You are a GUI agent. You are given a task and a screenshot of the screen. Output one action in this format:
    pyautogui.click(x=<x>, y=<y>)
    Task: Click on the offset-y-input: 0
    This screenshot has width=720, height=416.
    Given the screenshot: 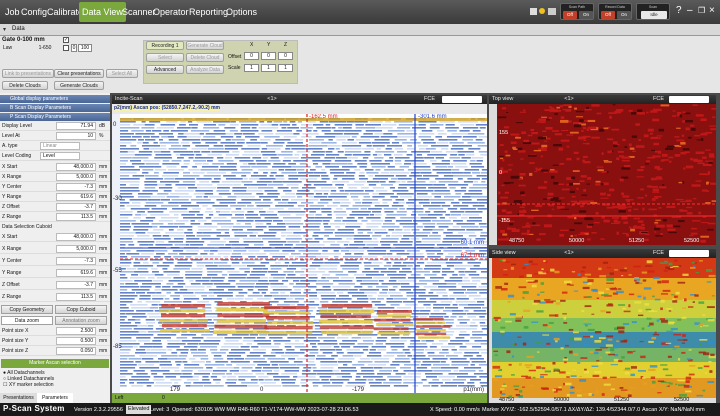 What is the action you would take?
    pyautogui.click(x=268, y=56)
    